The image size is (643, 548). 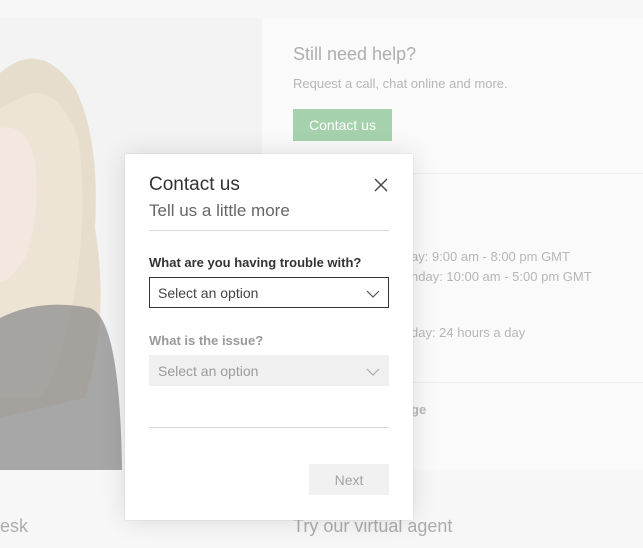 What do you see at coordinates (269, 427) in the screenshot?
I see `dialog-footer-divider` at bounding box center [269, 427].